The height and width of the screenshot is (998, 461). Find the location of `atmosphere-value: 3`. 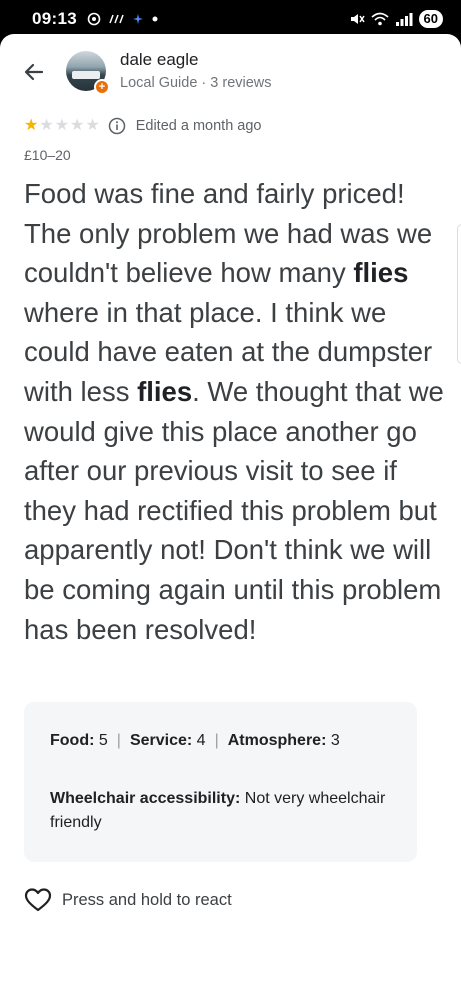

atmosphere-value: 3 is located at coordinates (335, 740).